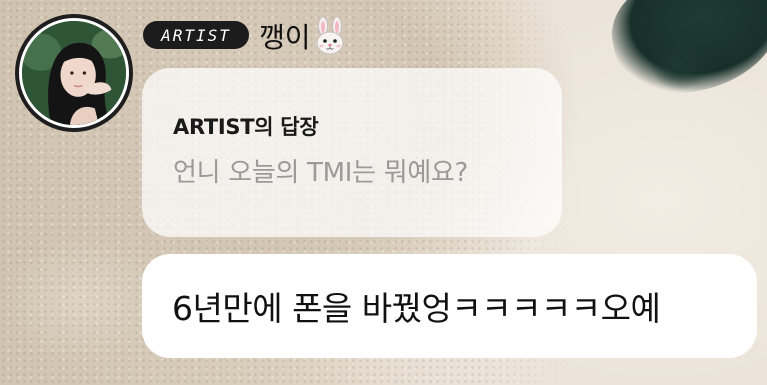 The image size is (767, 385). Describe the element at coordinates (321, 173) in the screenshot. I see `reply-quoted-text: 언니 오늘의 TMI는 뭐예요?` at that location.